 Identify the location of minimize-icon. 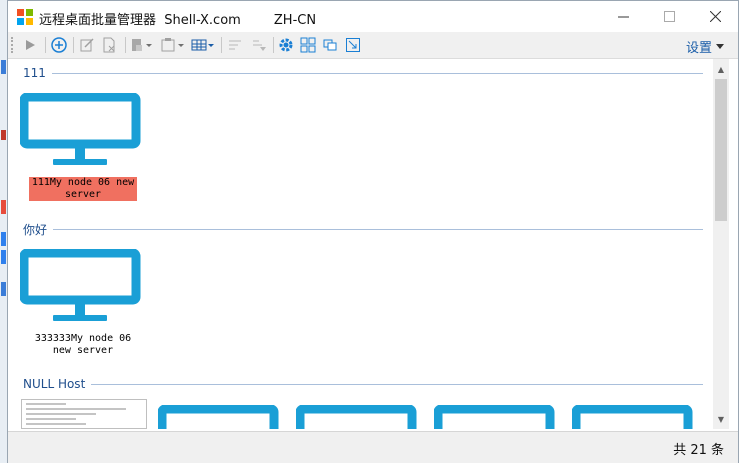
(623, 17).